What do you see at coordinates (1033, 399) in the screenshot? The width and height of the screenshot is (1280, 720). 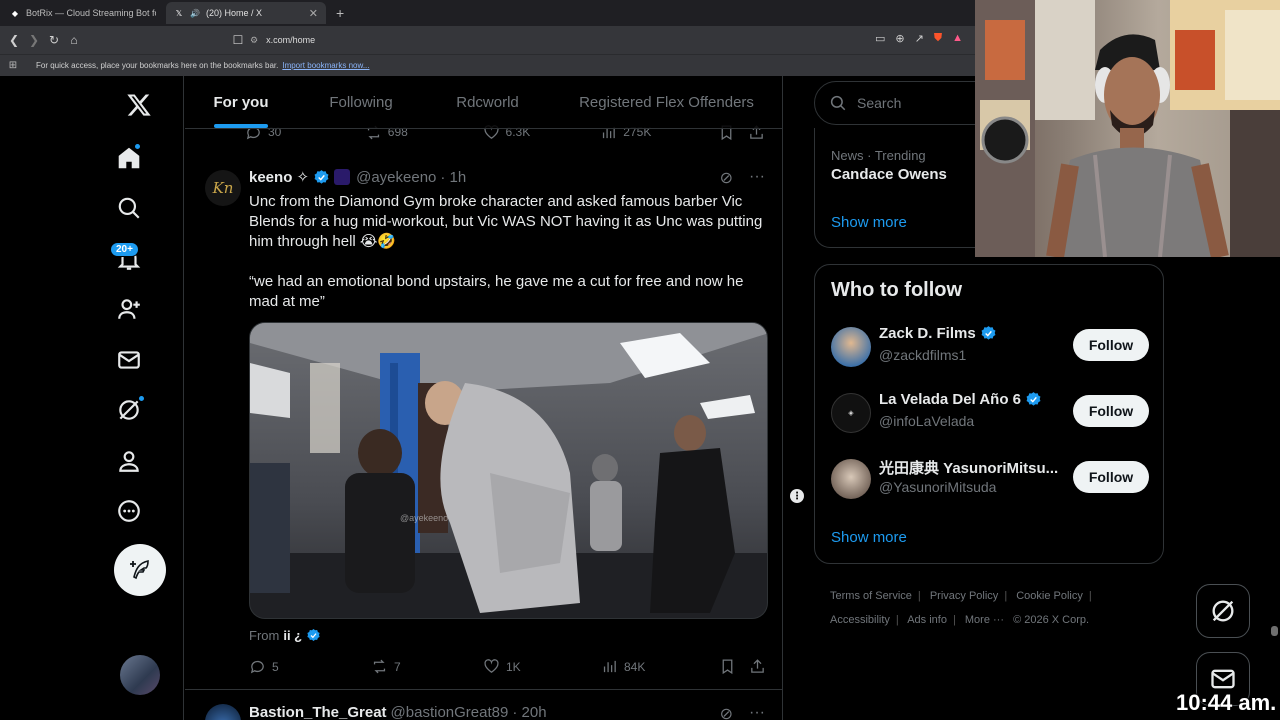 I see `verified-badge-icon` at bounding box center [1033, 399].